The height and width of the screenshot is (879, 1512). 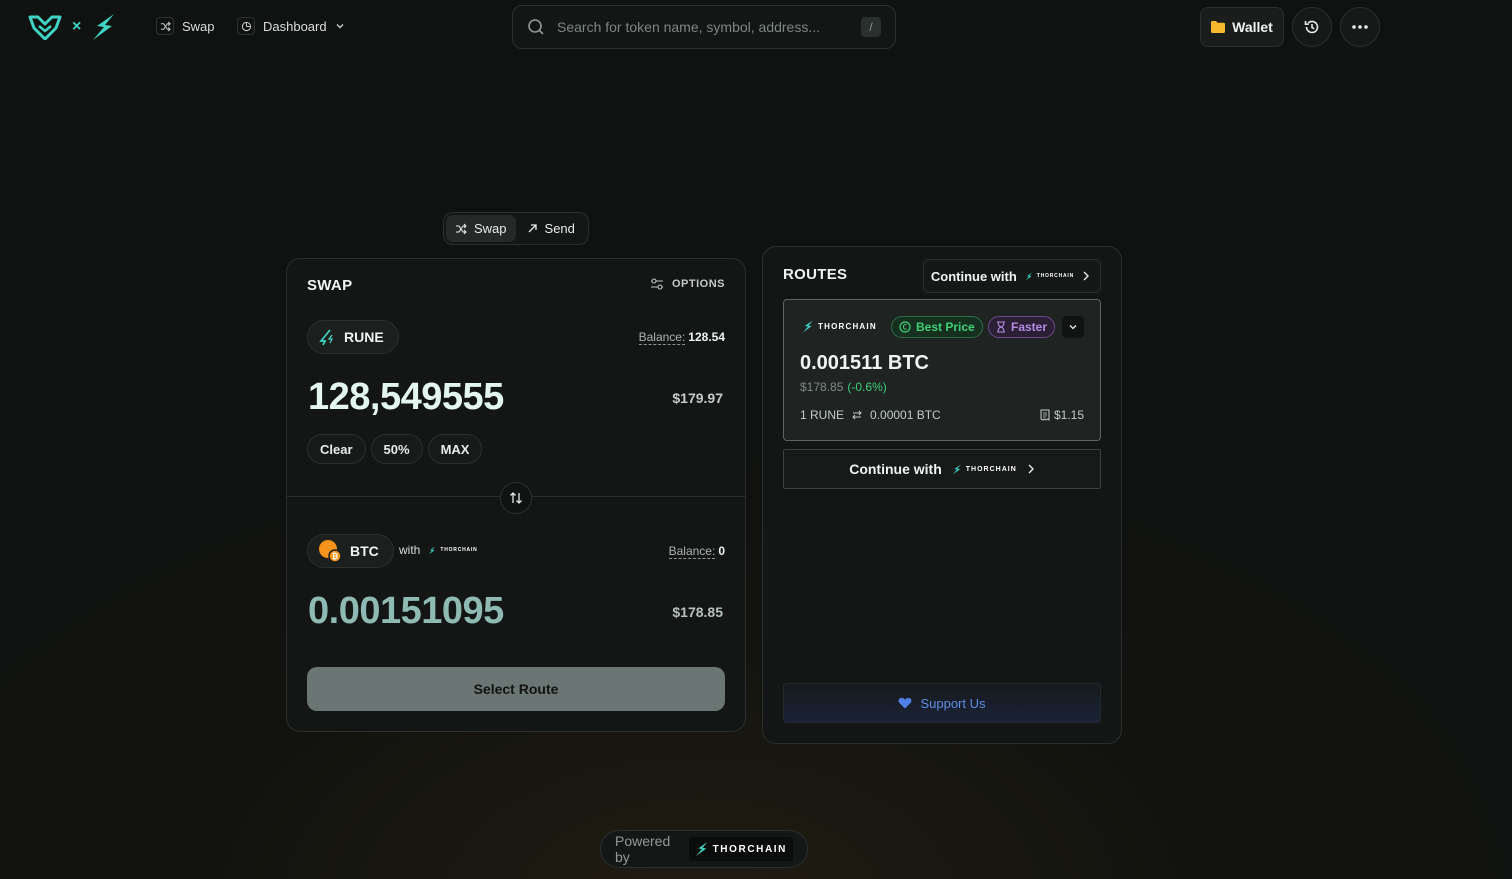 I want to click on from-balance-value: 128.54, so click(x=706, y=337).